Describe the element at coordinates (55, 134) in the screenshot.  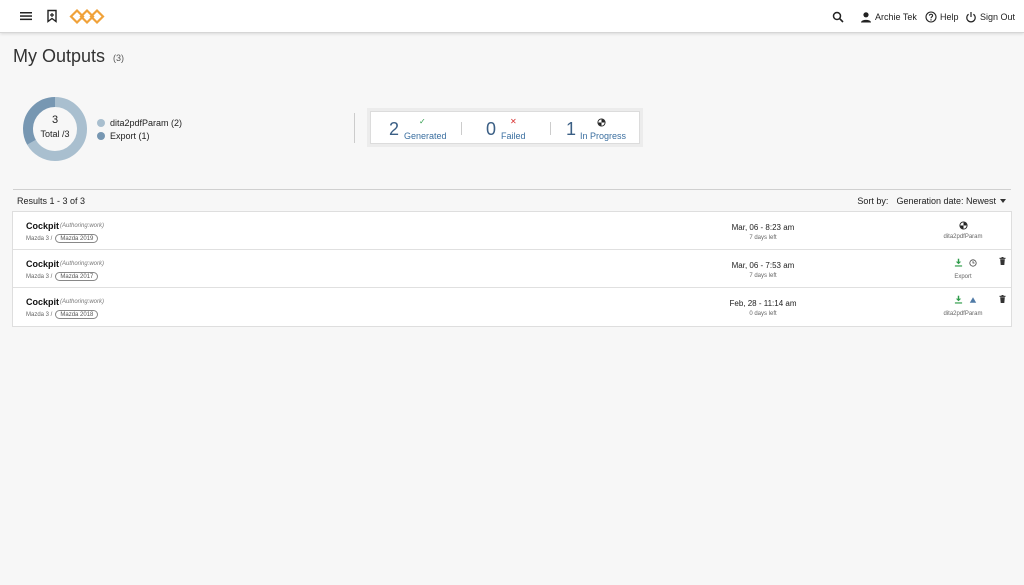
I see `donut-total-label: Total /3` at that location.